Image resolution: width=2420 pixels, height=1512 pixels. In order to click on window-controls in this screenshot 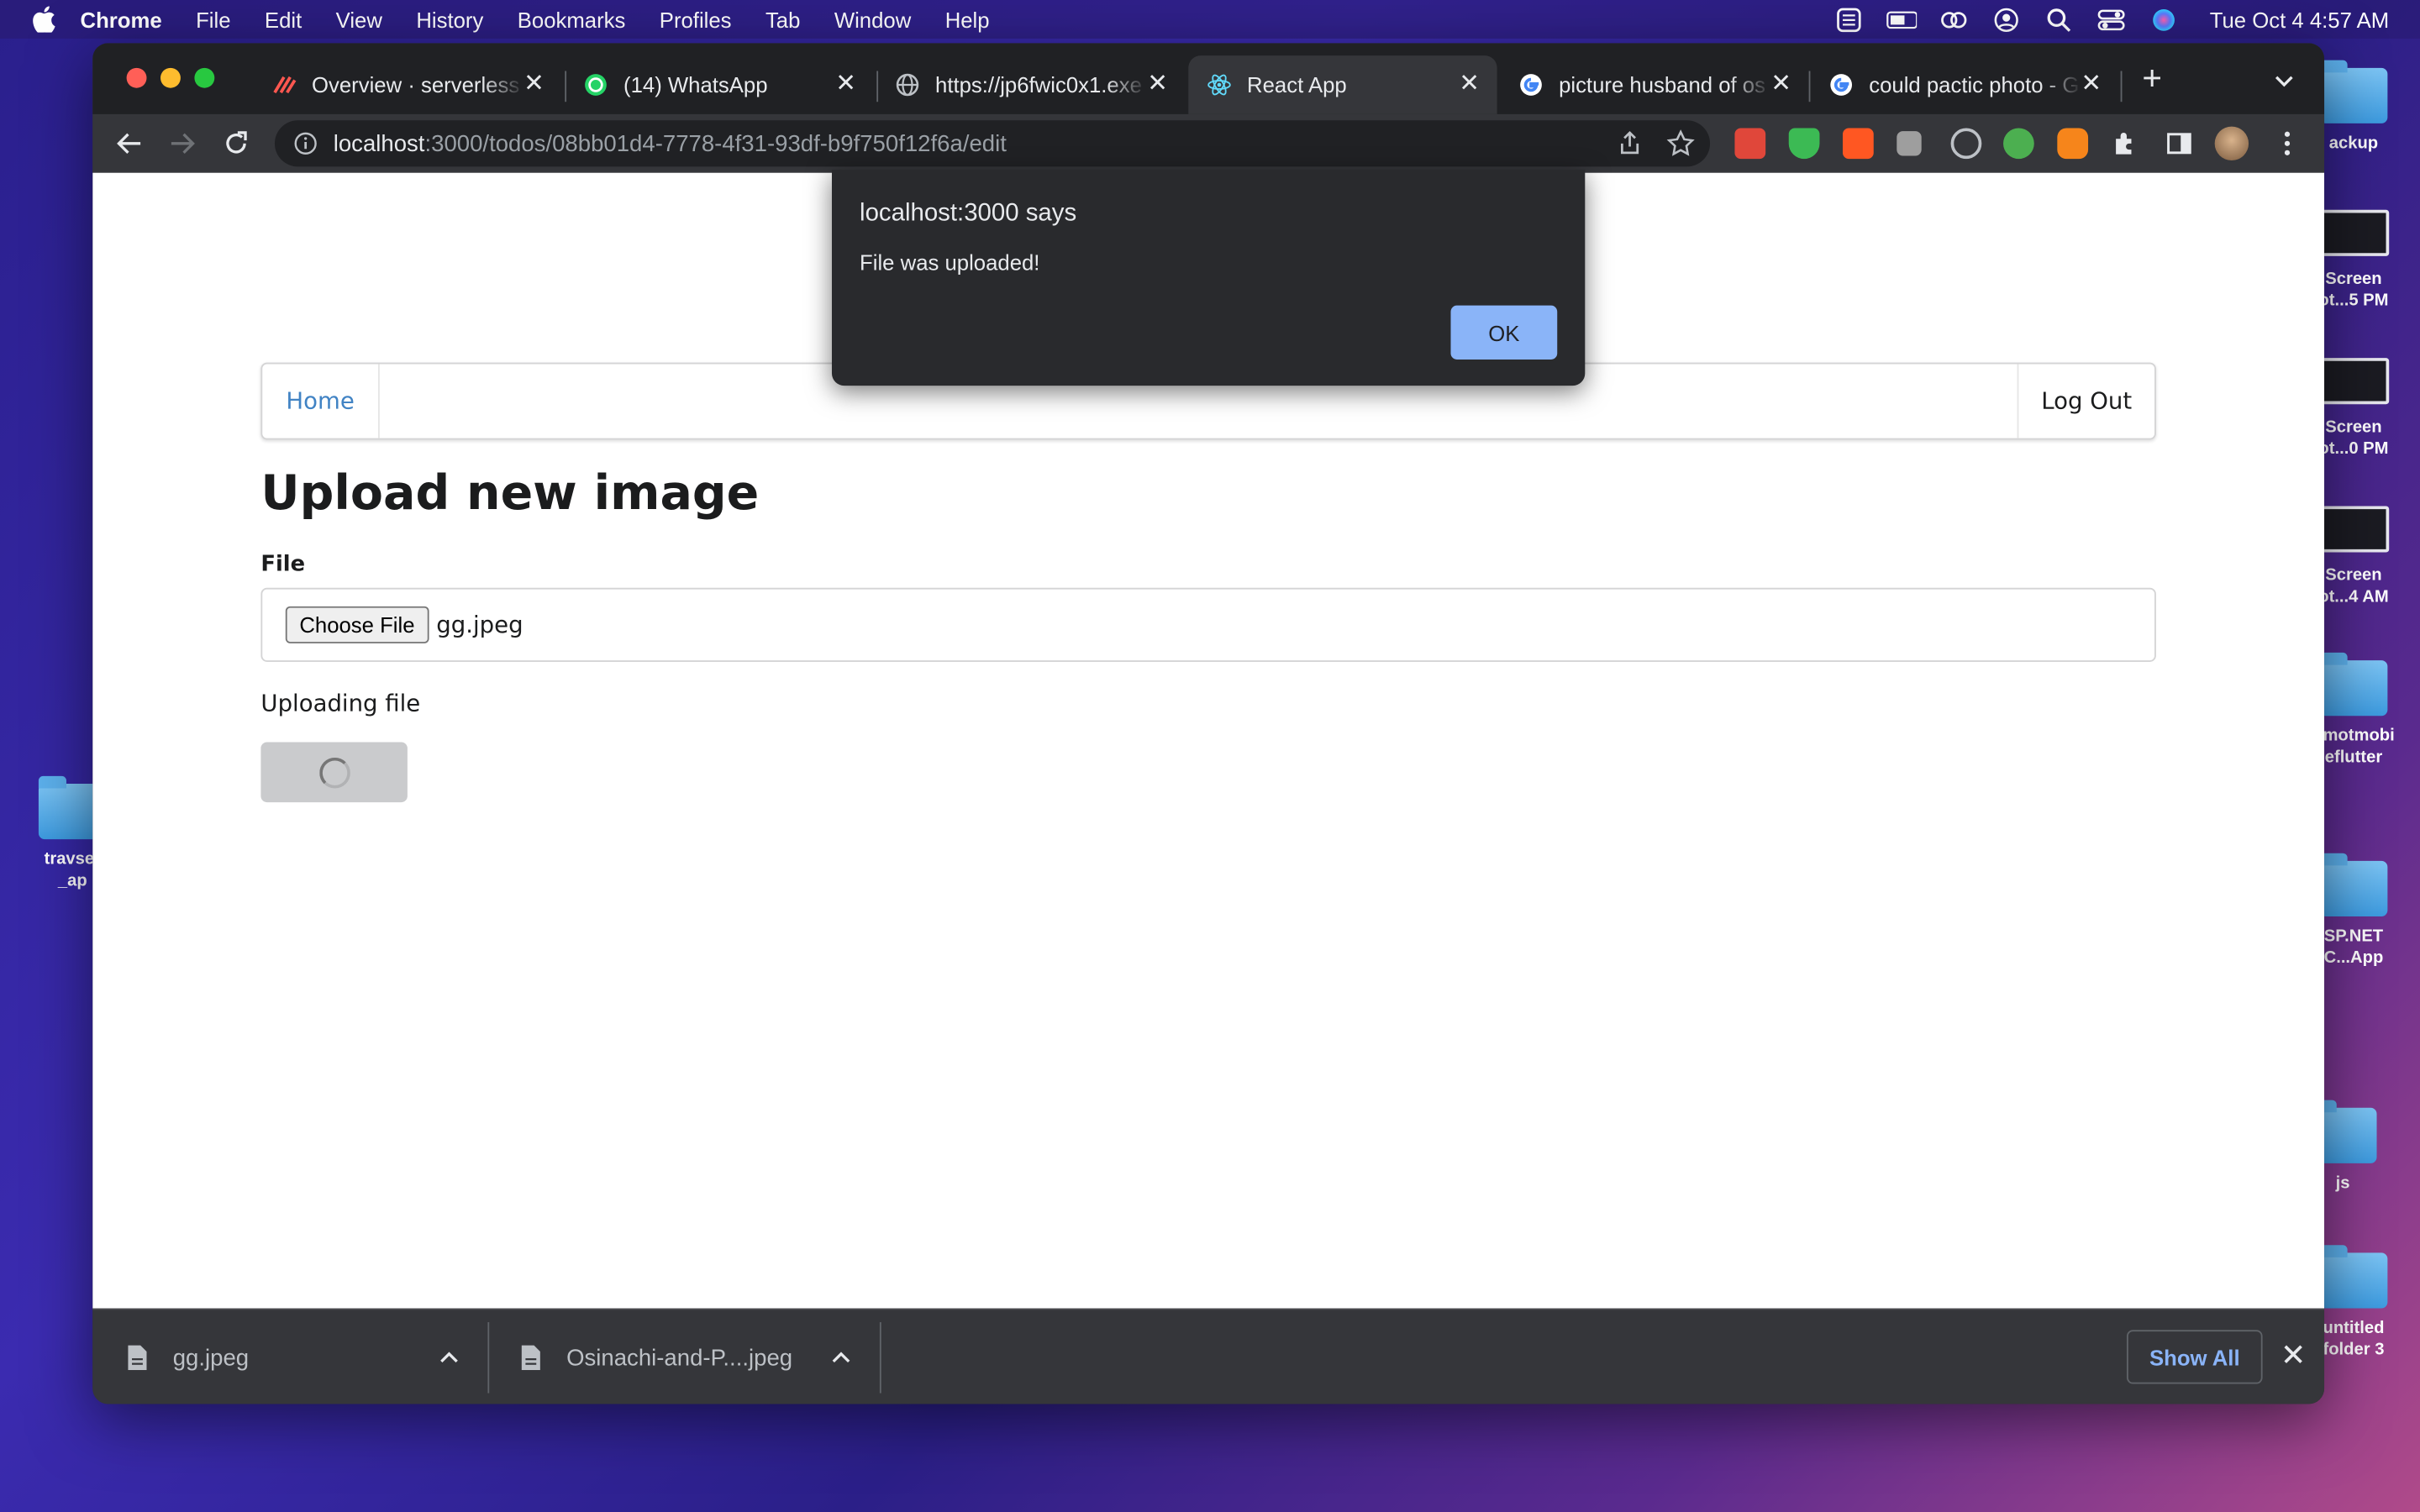, I will do `click(170, 77)`.